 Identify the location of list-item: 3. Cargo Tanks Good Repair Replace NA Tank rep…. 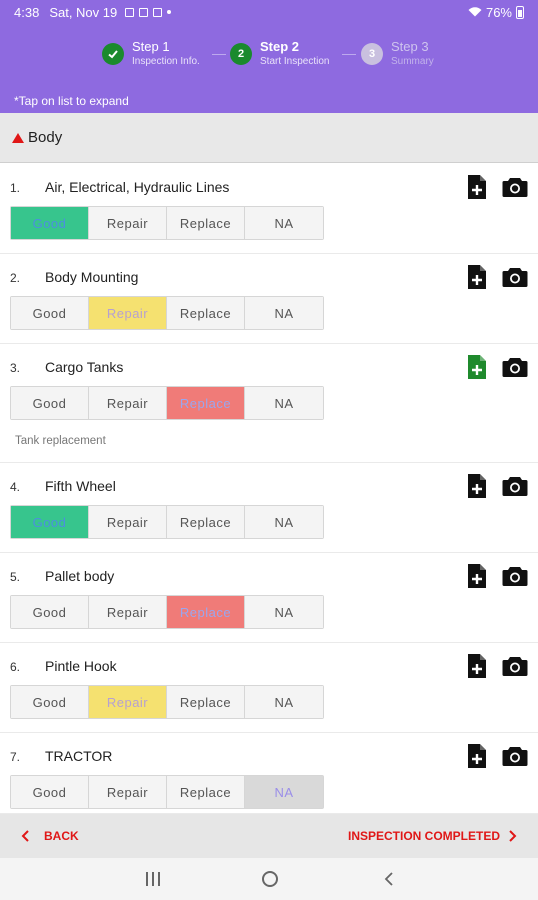
(269, 403).